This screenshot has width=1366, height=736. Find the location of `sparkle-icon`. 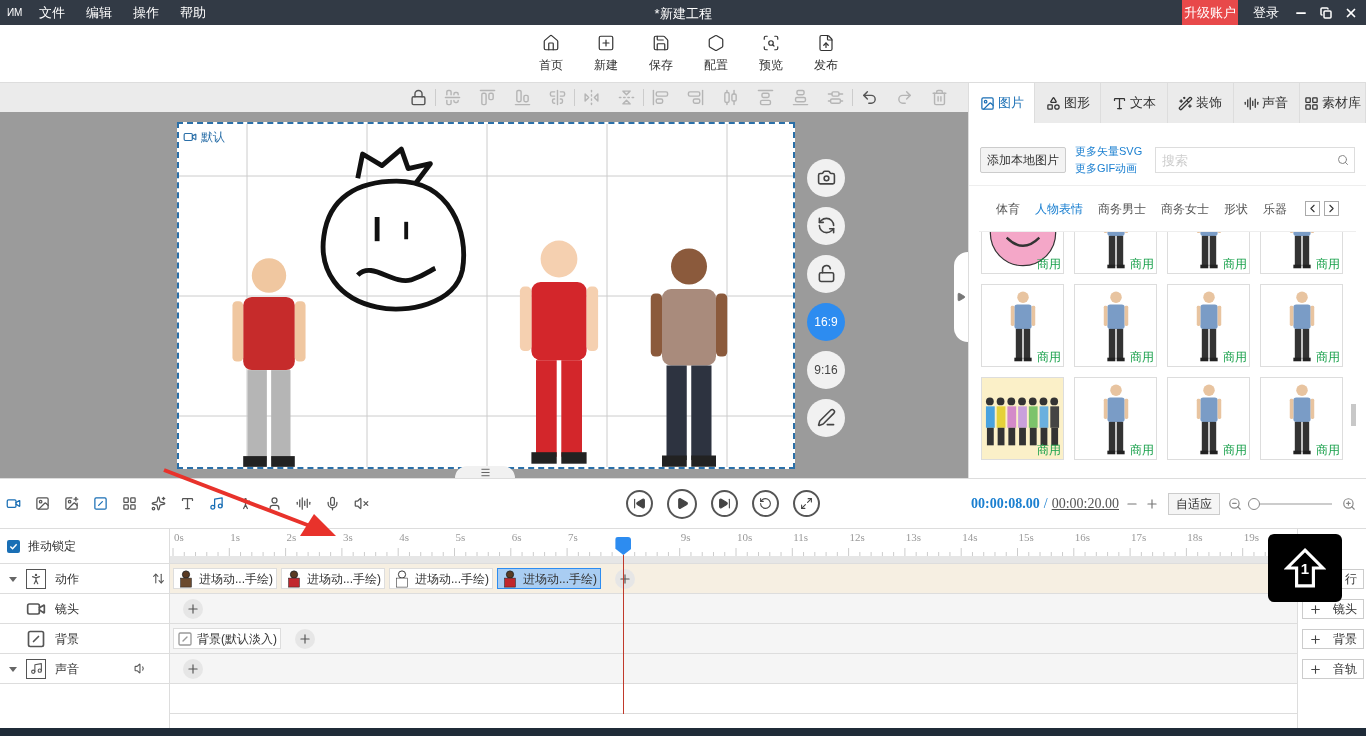

sparkle-icon is located at coordinates (158, 503).